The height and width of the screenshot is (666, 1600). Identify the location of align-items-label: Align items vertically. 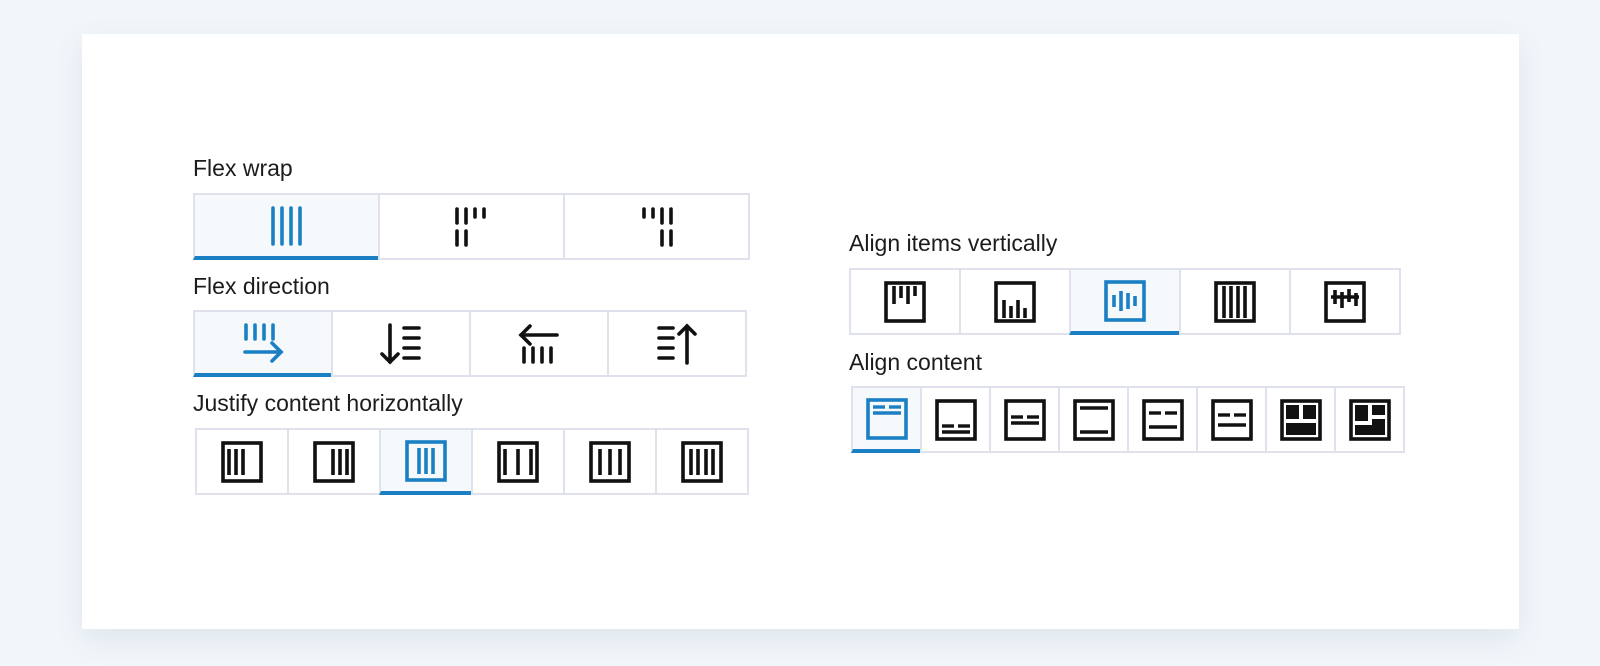
(953, 243).